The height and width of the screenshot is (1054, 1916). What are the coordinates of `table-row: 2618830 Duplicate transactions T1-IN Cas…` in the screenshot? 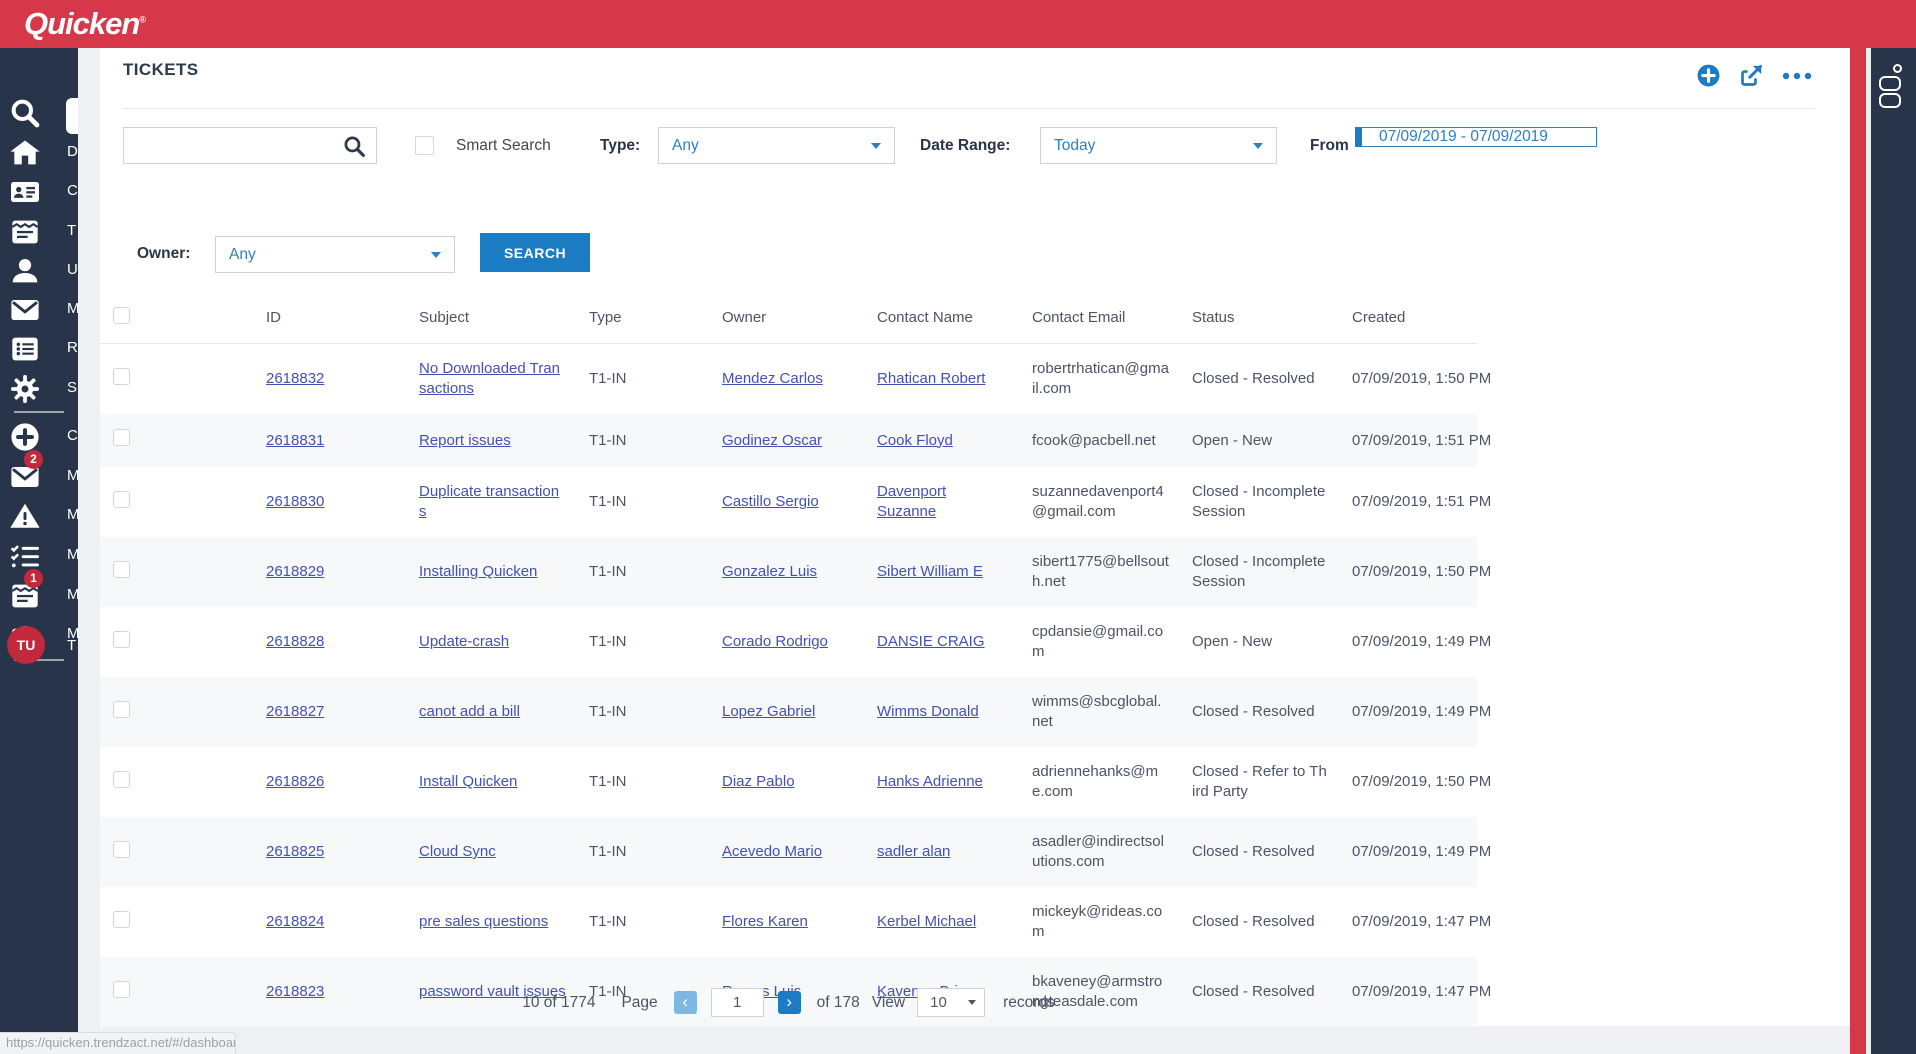 It's located at (795, 502).